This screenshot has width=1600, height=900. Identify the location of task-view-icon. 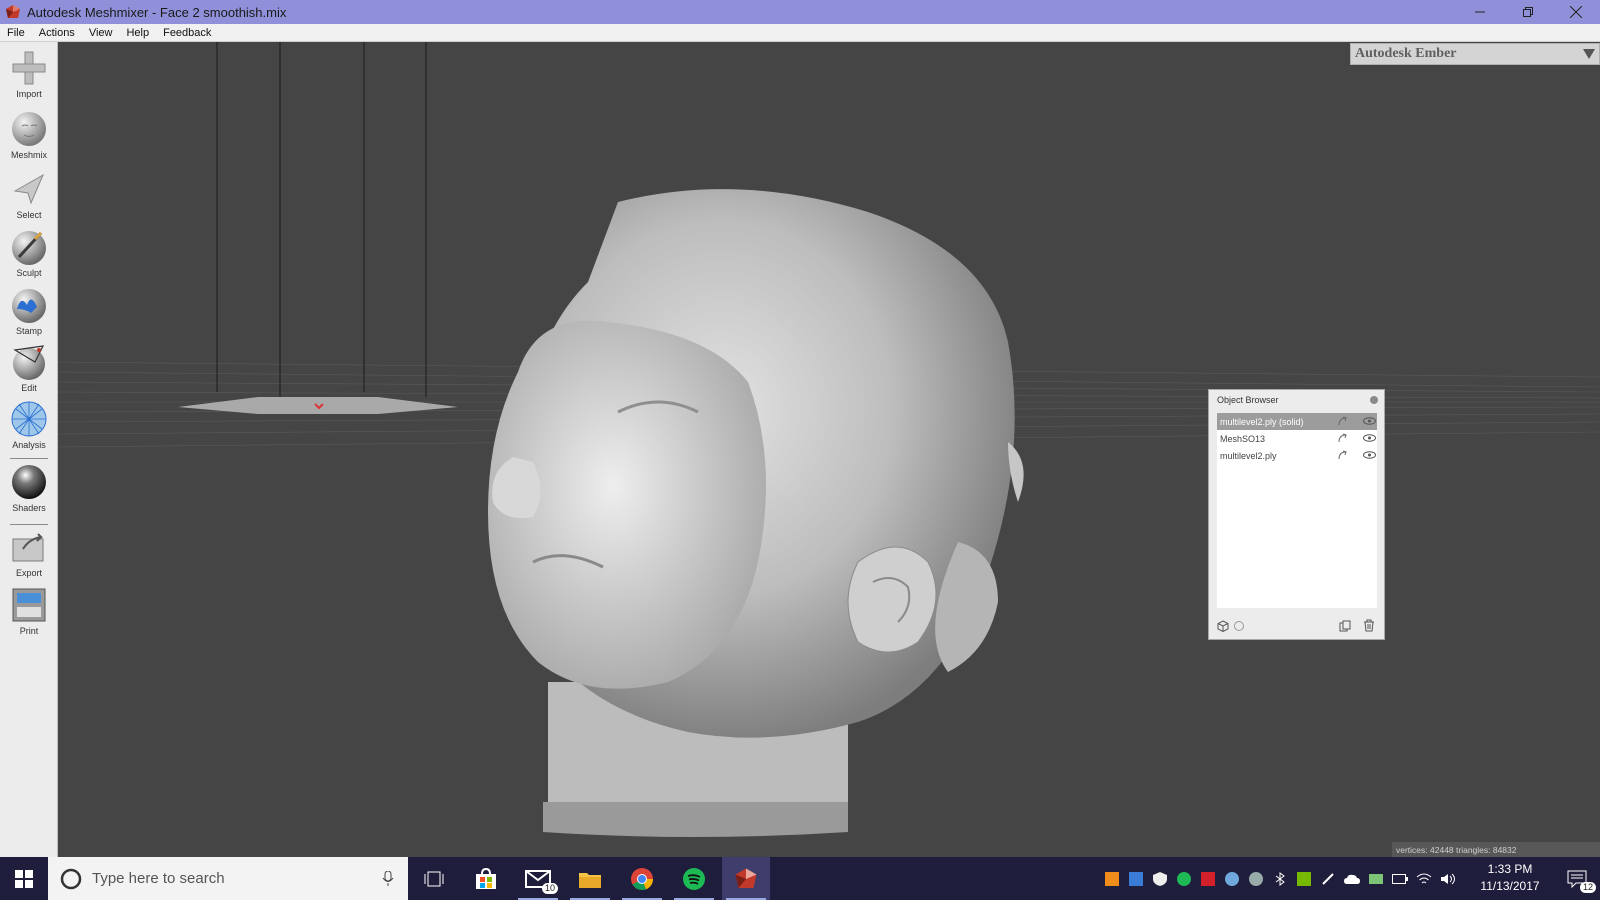
(434, 878).